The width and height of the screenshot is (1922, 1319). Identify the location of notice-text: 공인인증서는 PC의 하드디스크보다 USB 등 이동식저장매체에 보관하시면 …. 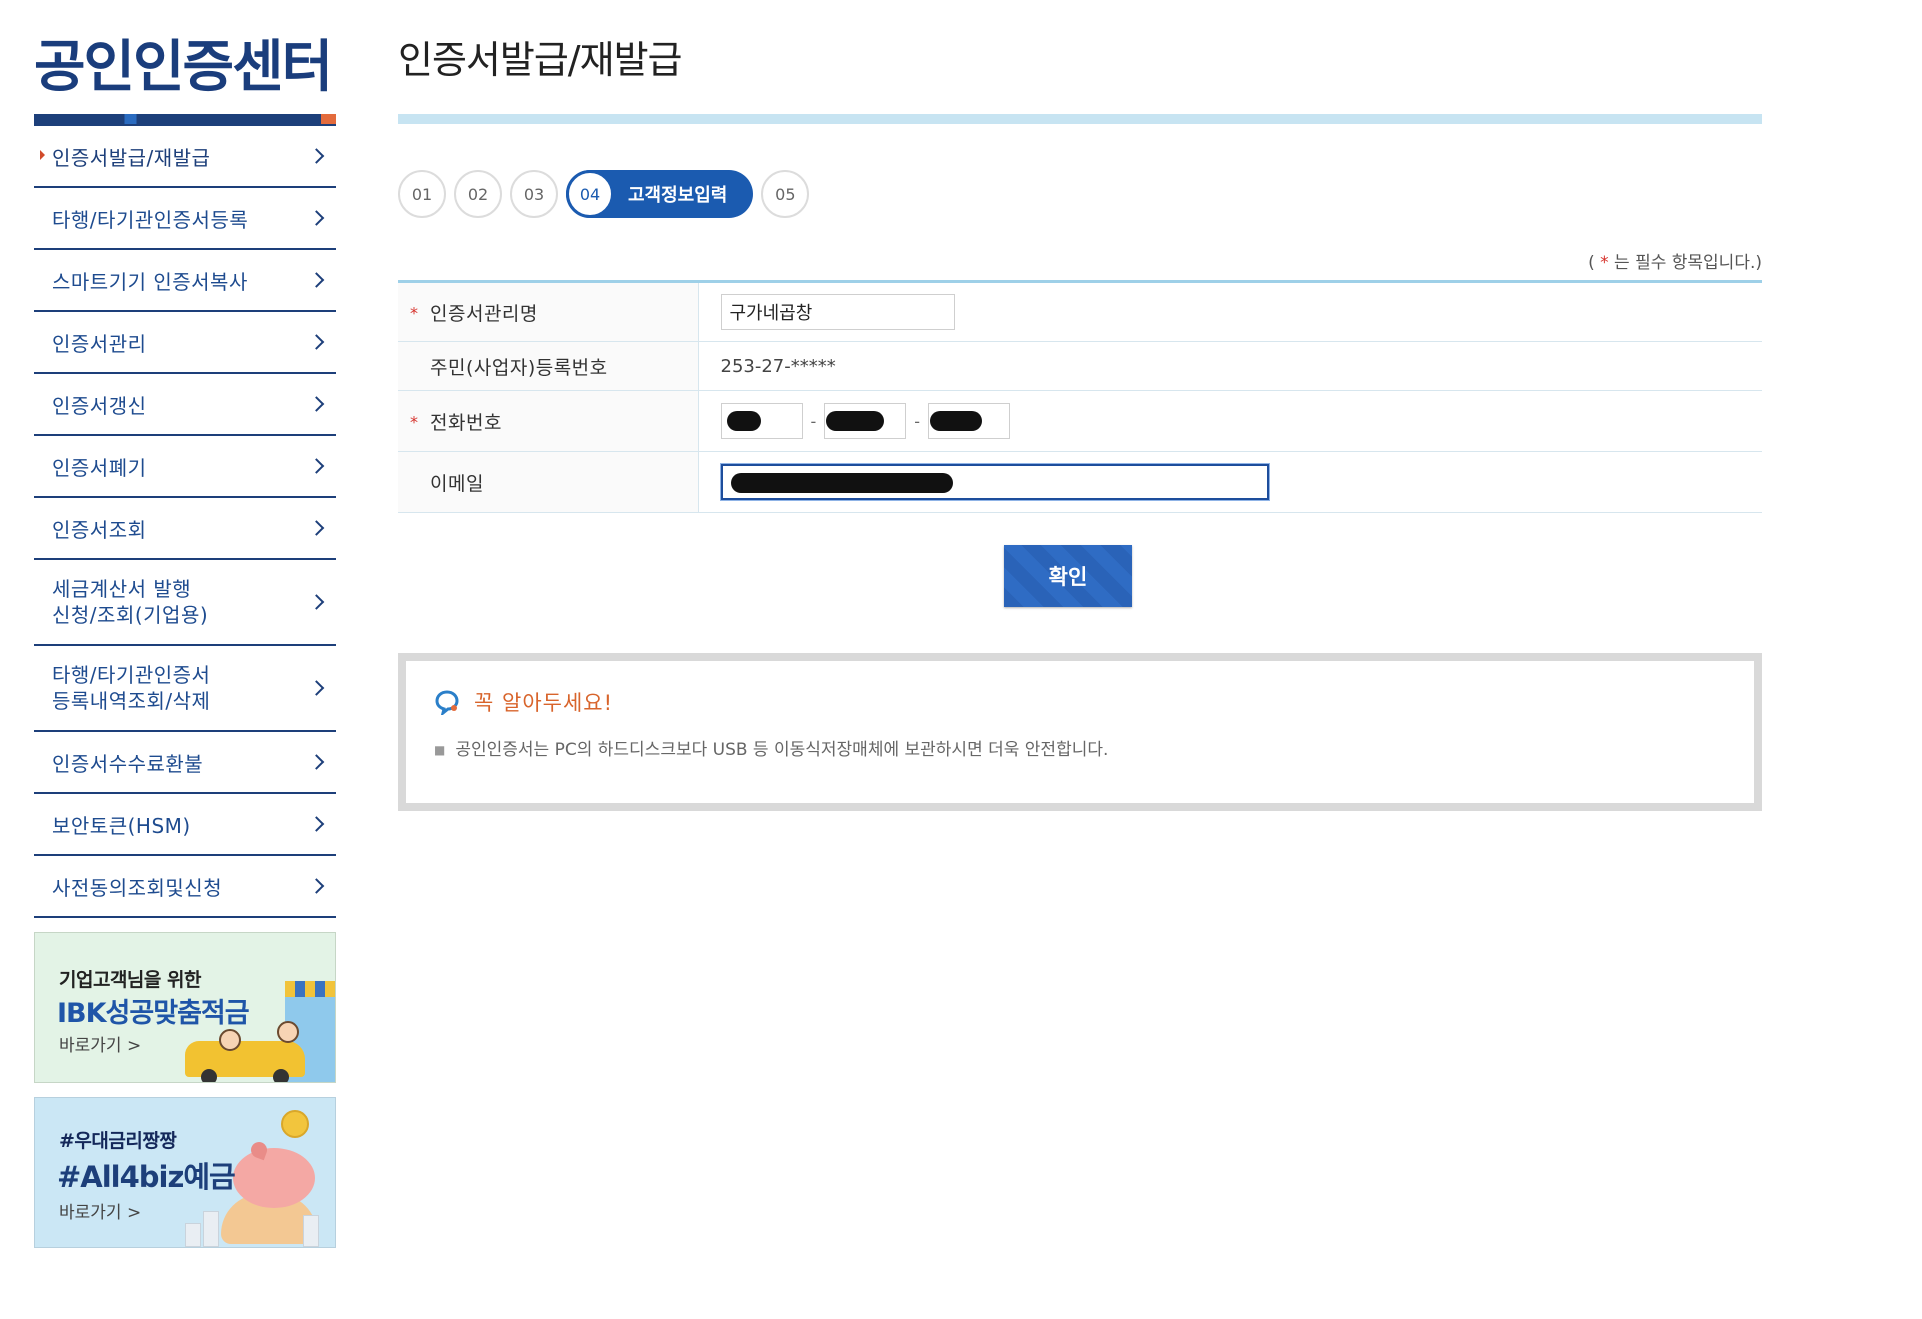
(782, 750).